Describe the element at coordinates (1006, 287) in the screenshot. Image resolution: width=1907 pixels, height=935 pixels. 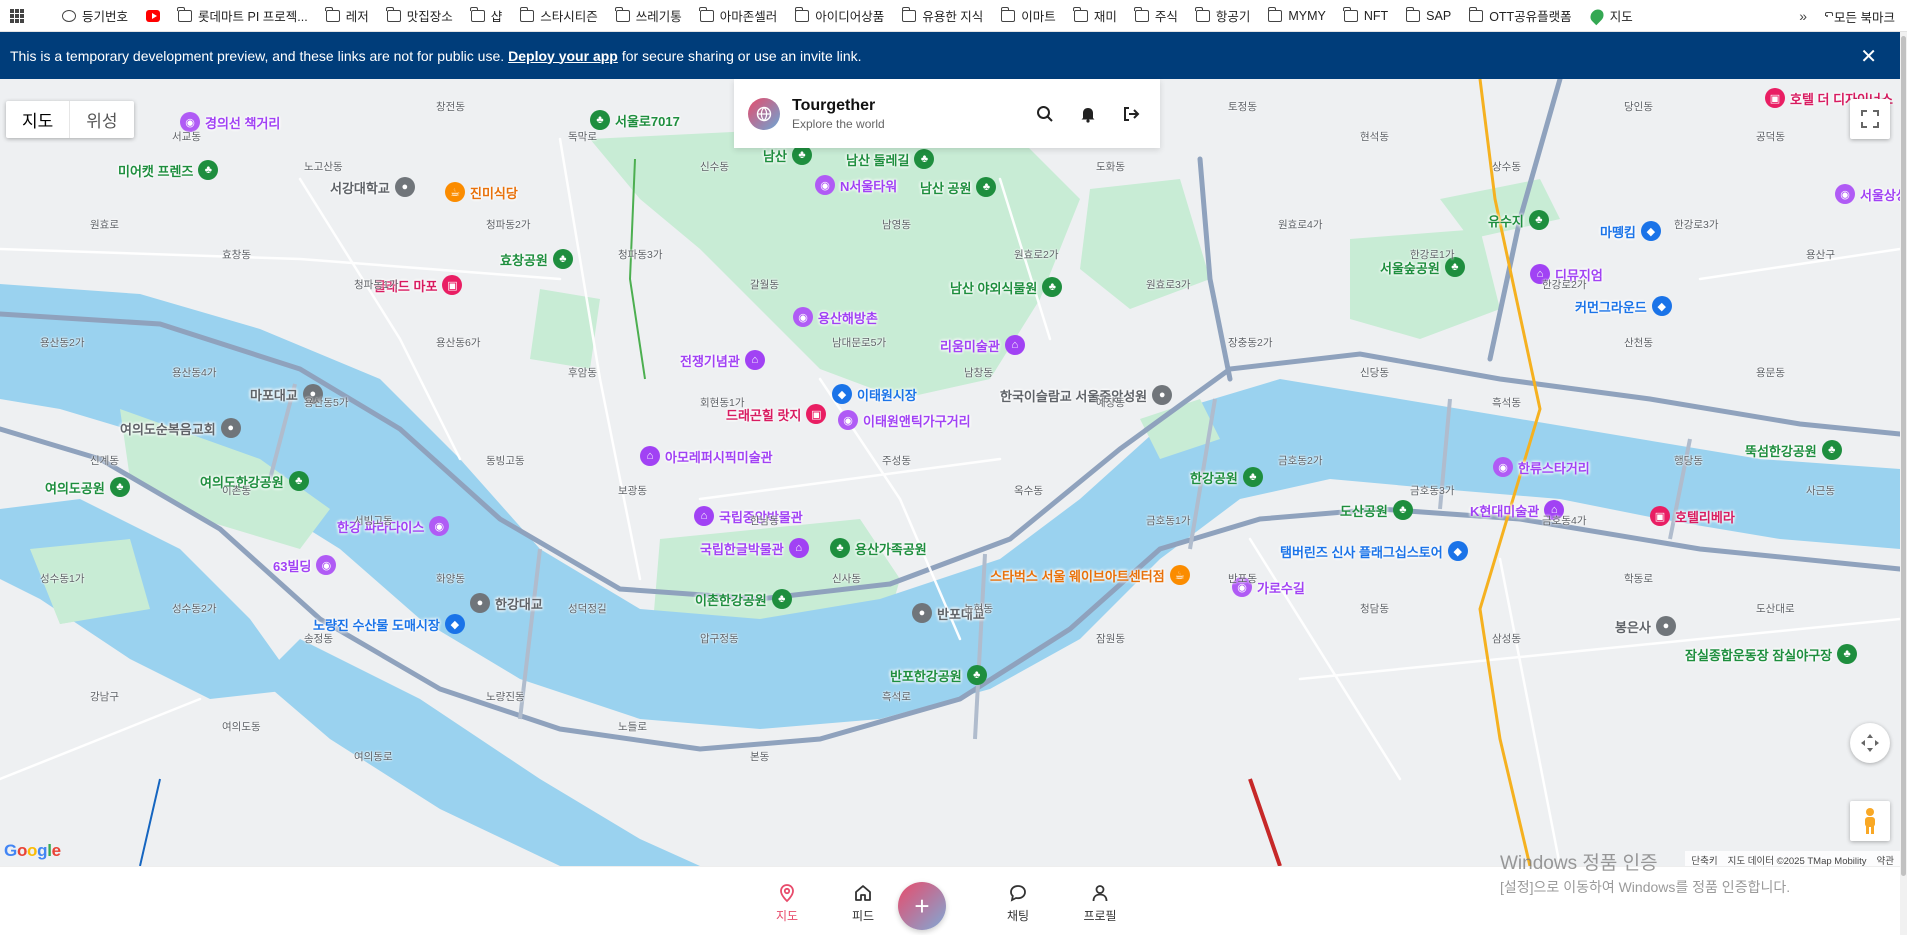
I see `map-poi: 남산 야외식물원 ♣` at that location.